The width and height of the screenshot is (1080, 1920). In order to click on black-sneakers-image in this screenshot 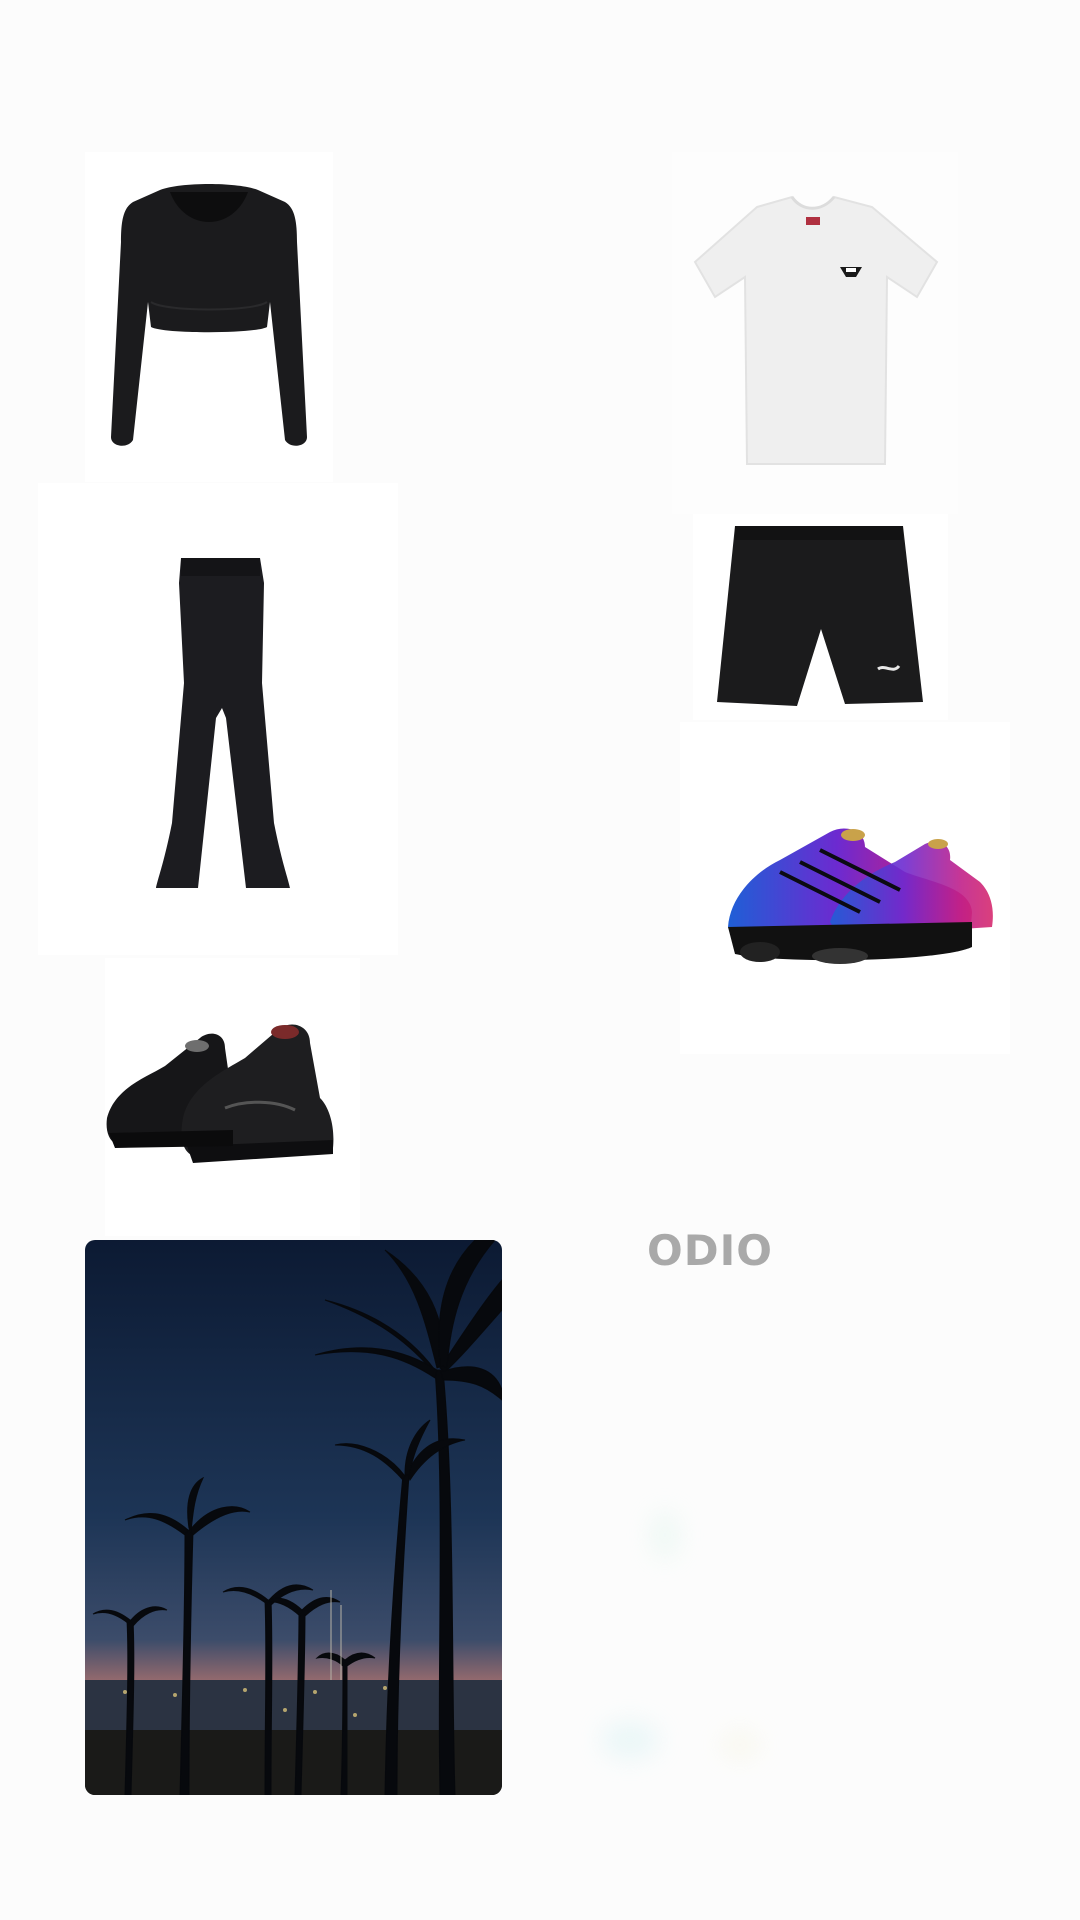, I will do `click(232, 1097)`.